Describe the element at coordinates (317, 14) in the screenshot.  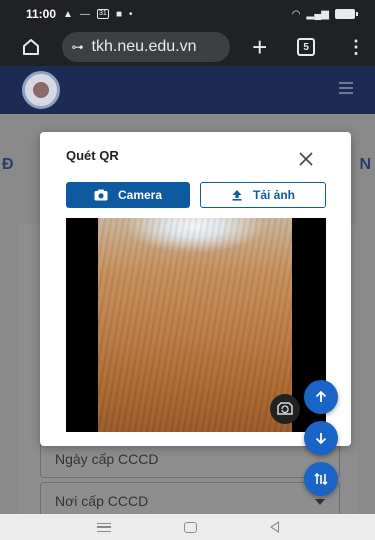
I see `signal-icon: ▂▄▆` at that location.